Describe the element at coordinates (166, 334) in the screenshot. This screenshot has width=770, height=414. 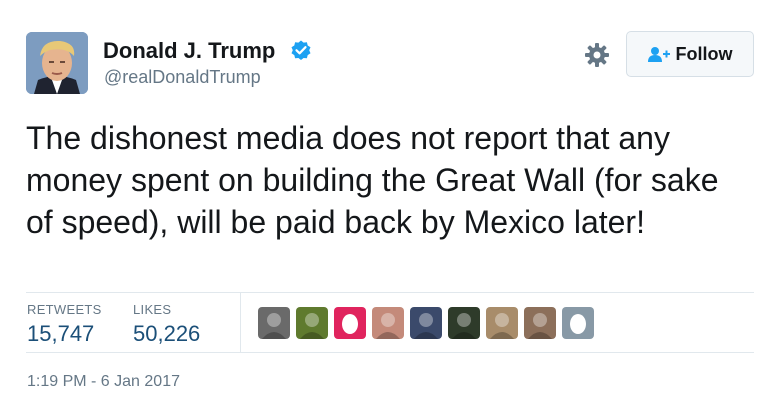
I see `likes-count: 50,226` at that location.